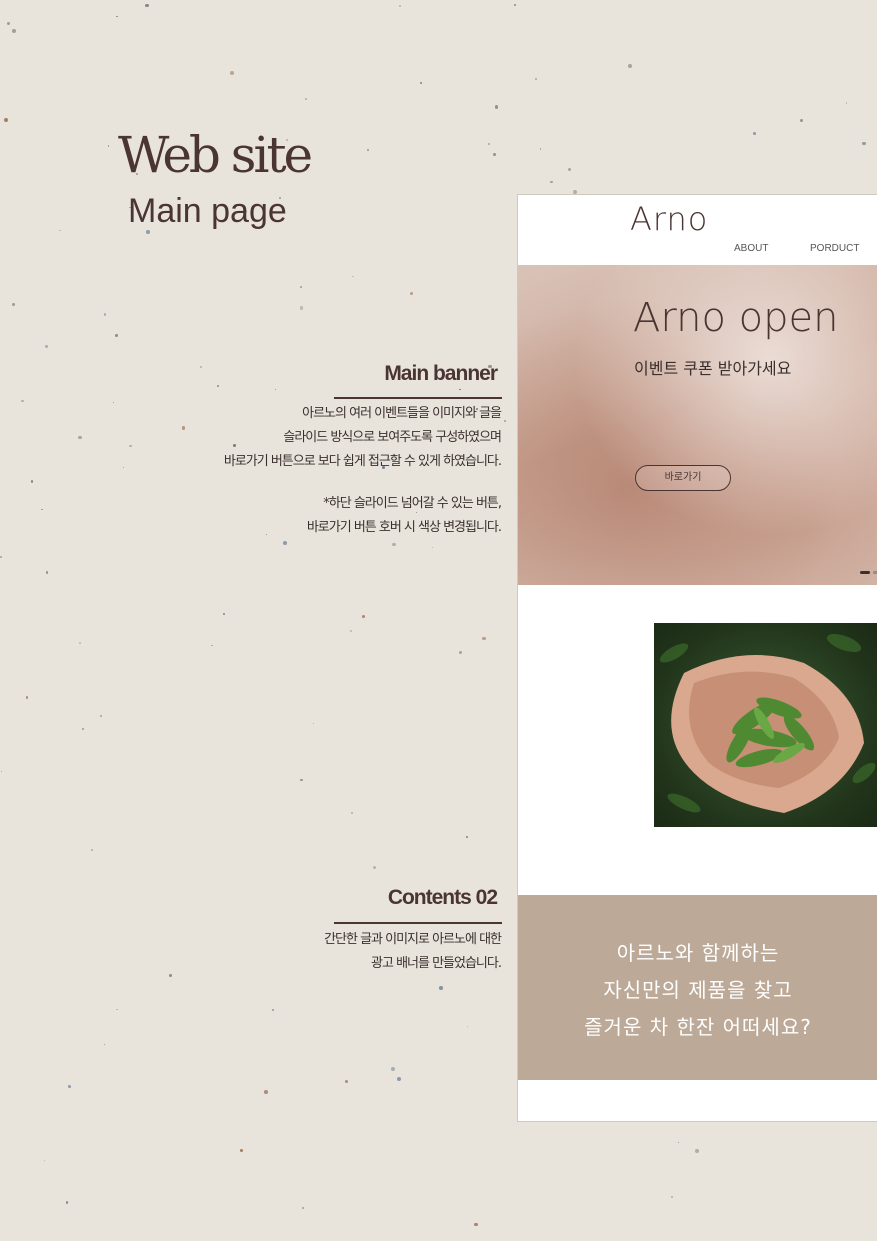  Describe the element at coordinates (442, 897) in the screenshot. I see `note-title-contents-02: Contents 02` at that location.